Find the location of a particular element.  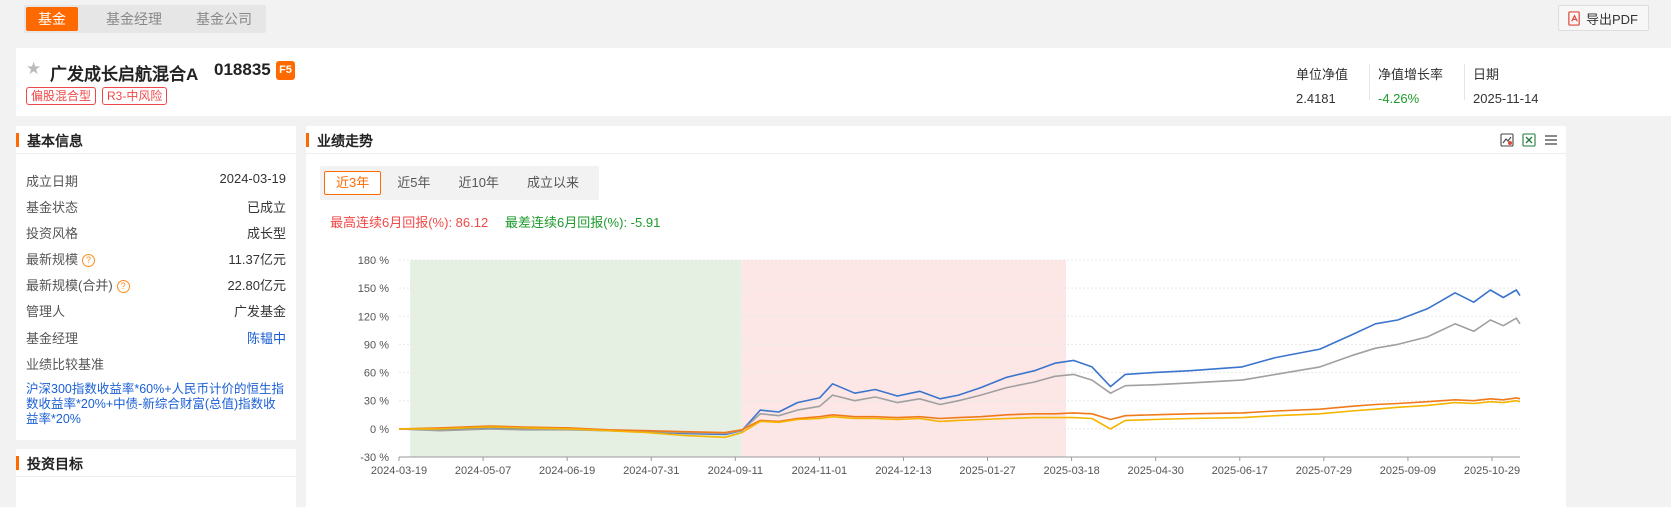

section-title: 业绩走势 is located at coordinates (345, 141).